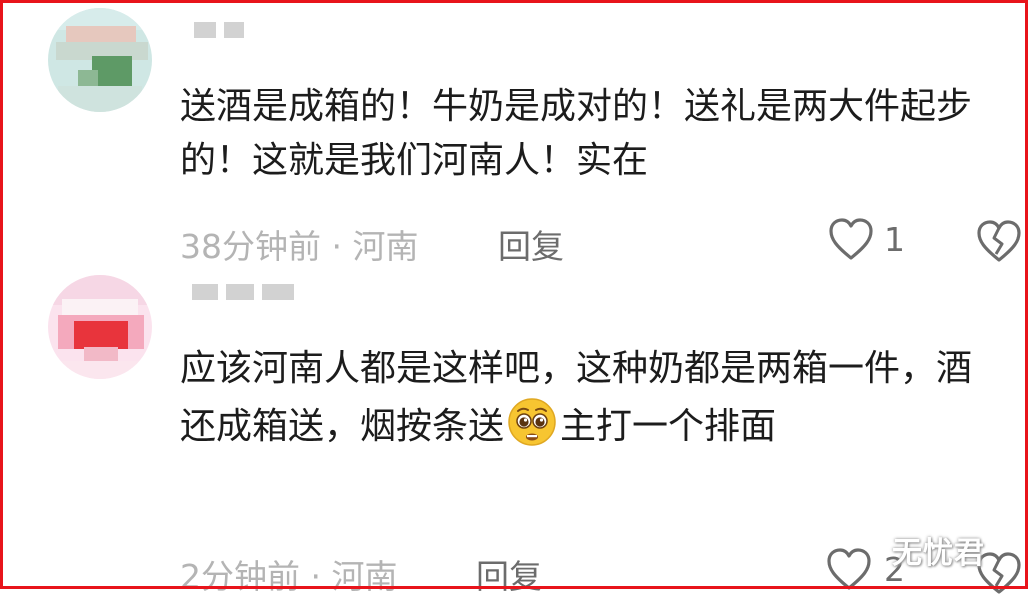 The image size is (1028, 600). I want to click on comment-time-location: 38分钟前 · 河南, so click(299, 246).